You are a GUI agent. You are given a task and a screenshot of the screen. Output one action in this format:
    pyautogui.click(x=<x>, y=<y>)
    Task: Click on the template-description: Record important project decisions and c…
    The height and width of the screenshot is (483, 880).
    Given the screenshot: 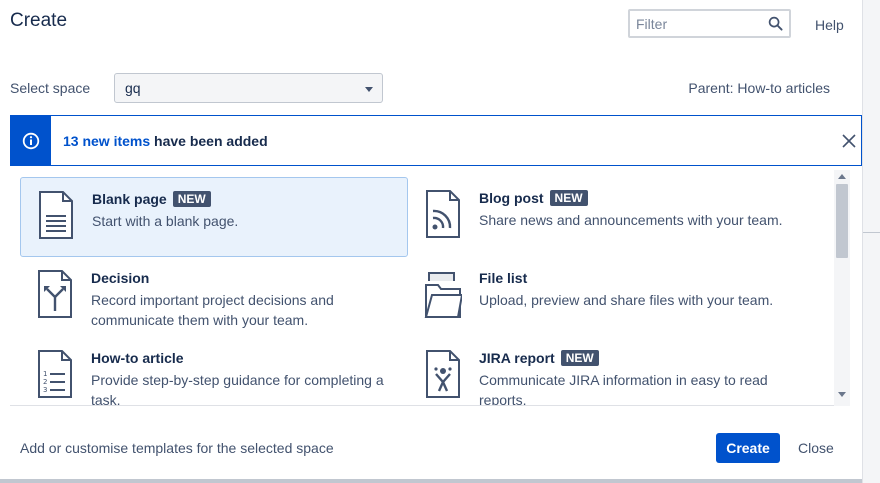 What is the action you would take?
    pyautogui.click(x=212, y=310)
    